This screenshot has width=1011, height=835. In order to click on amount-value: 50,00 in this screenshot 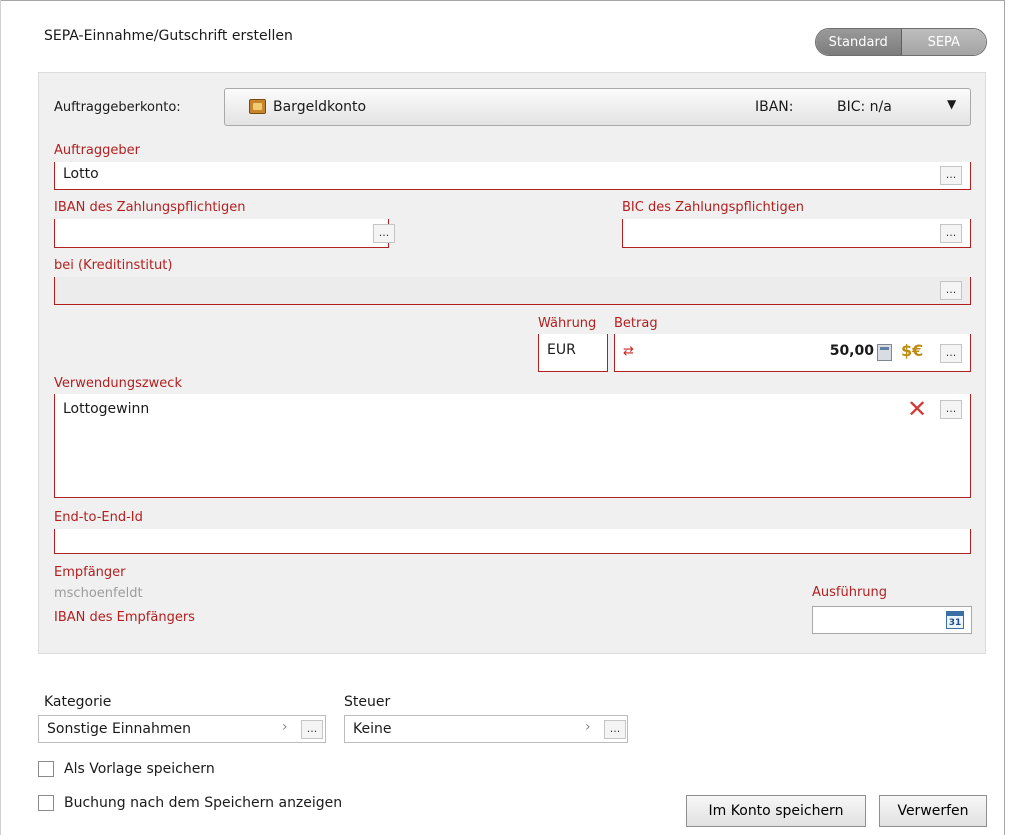, I will do `click(851, 351)`.